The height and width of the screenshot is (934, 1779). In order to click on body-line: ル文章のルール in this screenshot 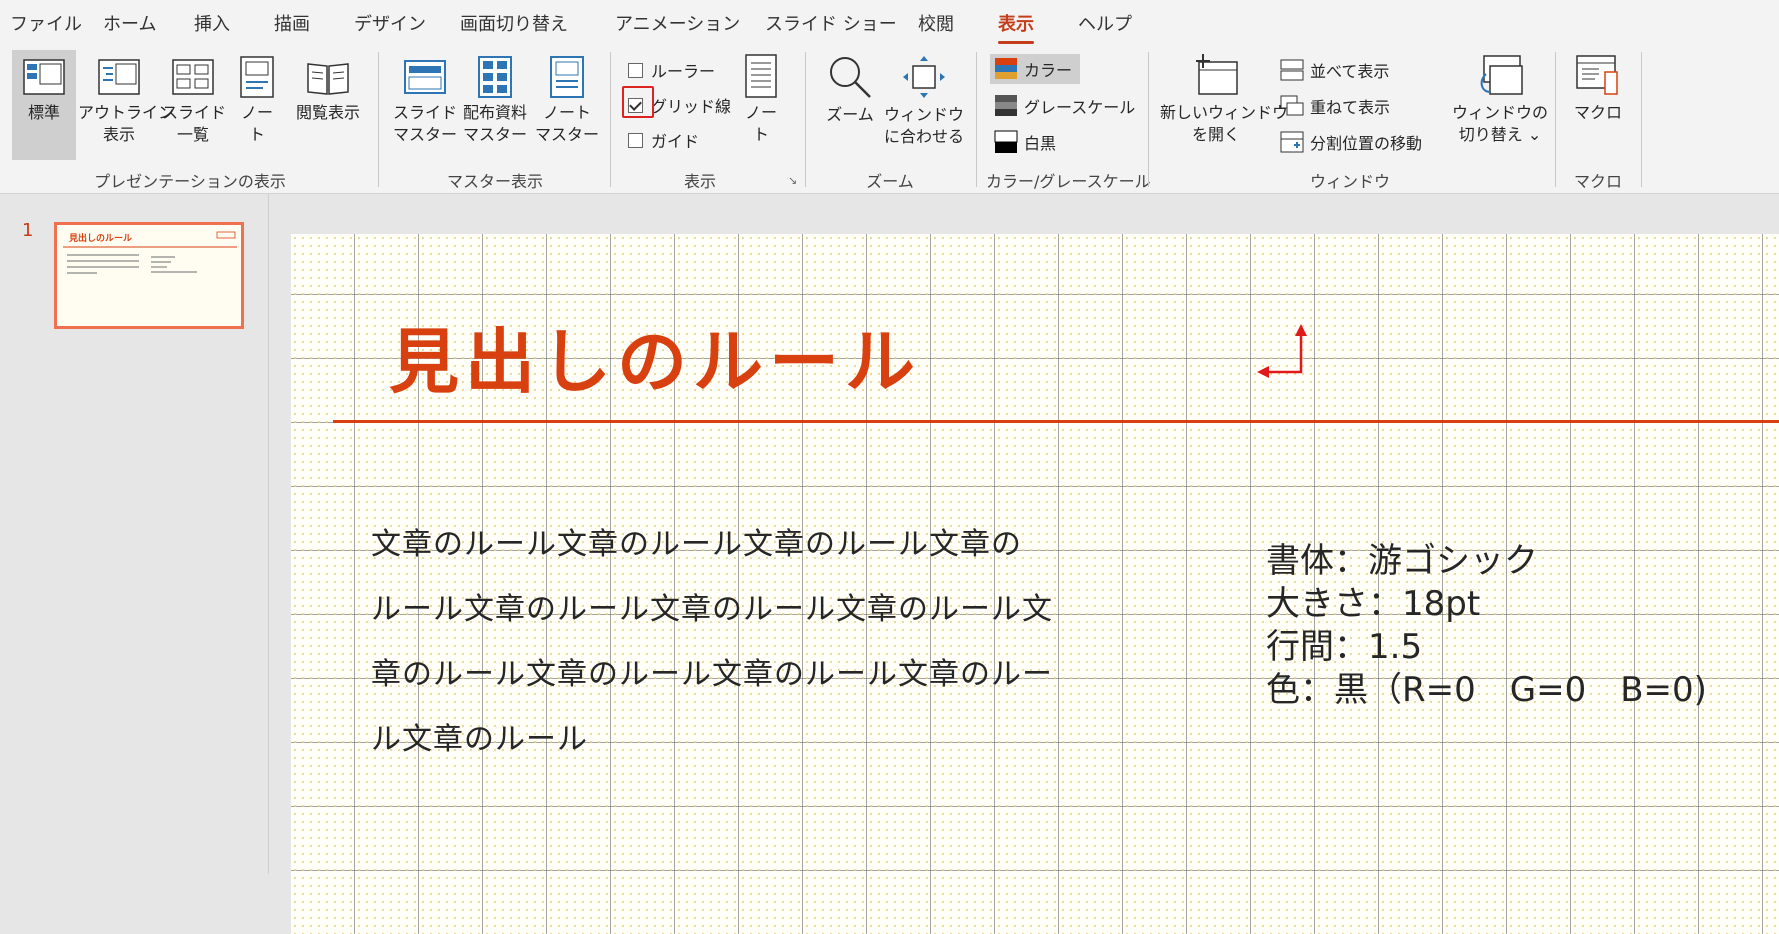, I will do `click(479, 739)`.